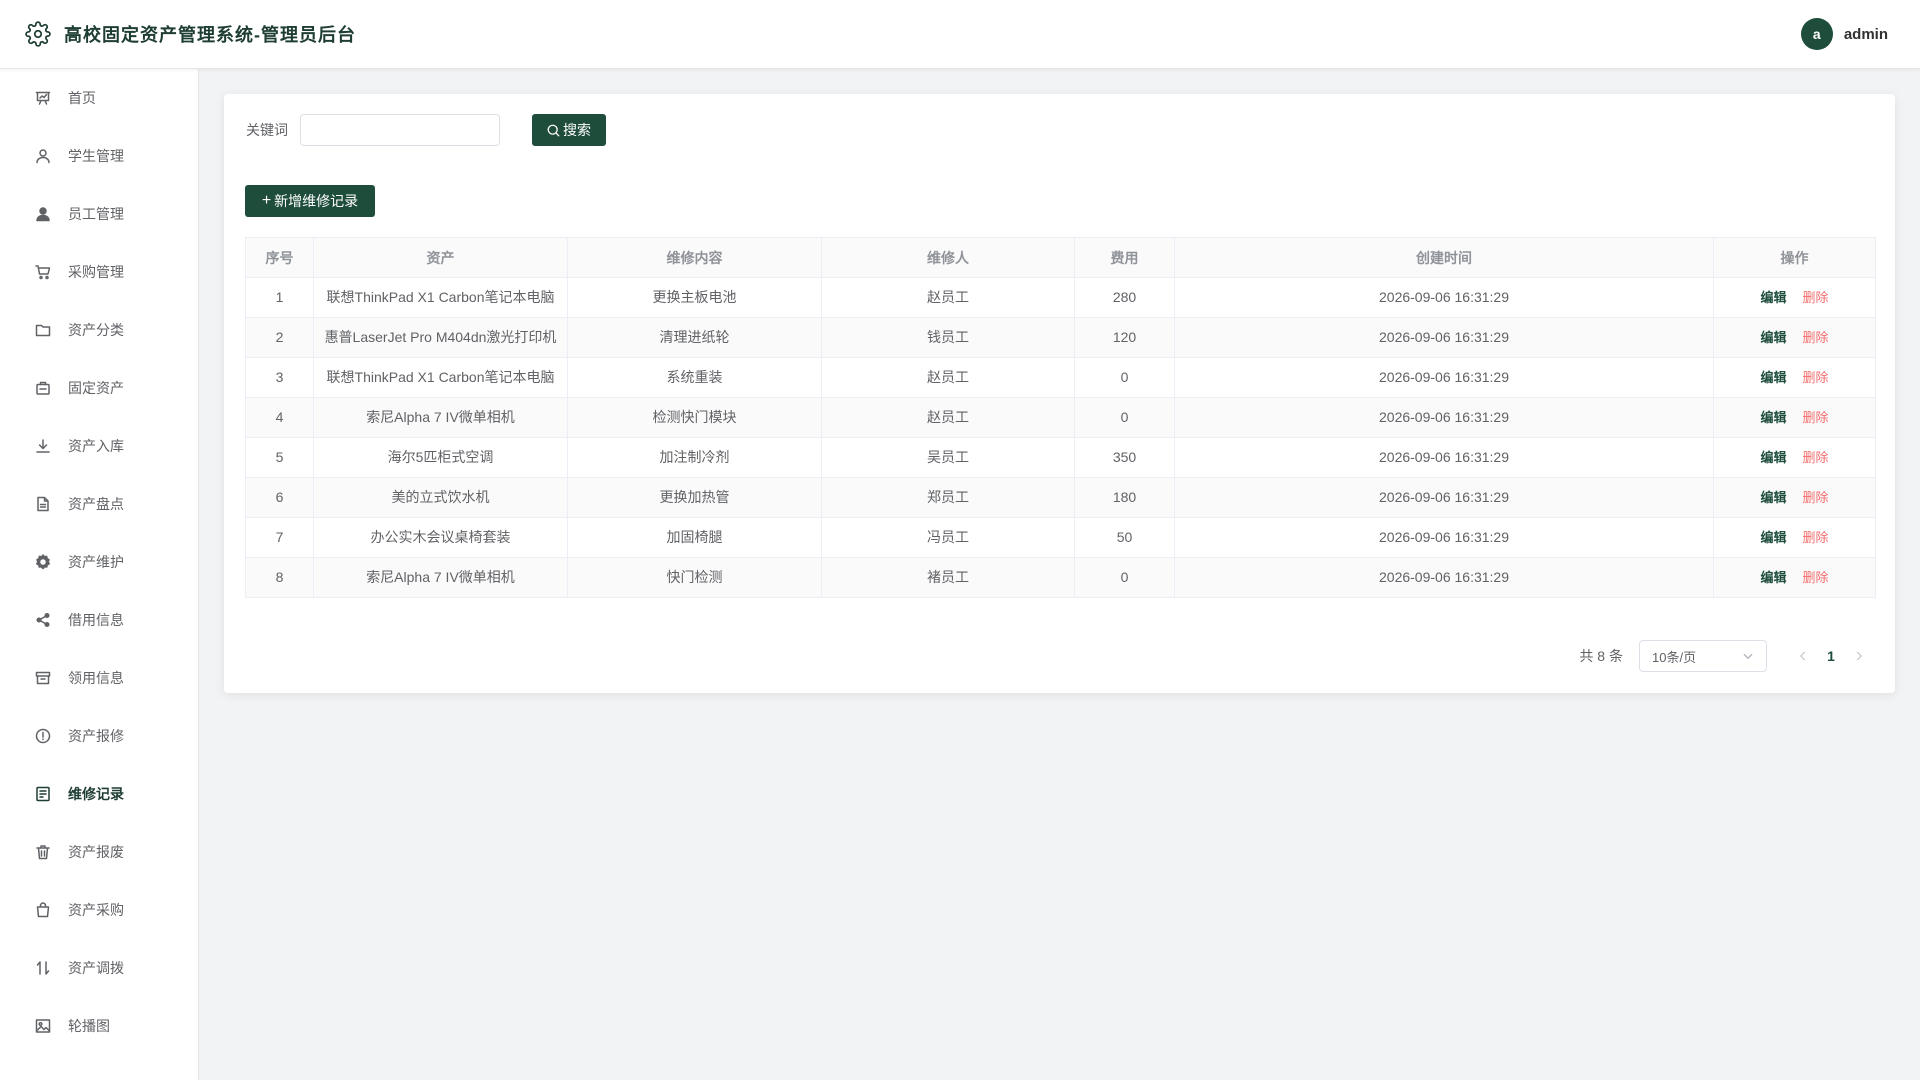 The height and width of the screenshot is (1080, 1920). What do you see at coordinates (96, 736) in the screenshot?
I see `sidebar-item-label: 资产报修` at bounding box center [96, 736].